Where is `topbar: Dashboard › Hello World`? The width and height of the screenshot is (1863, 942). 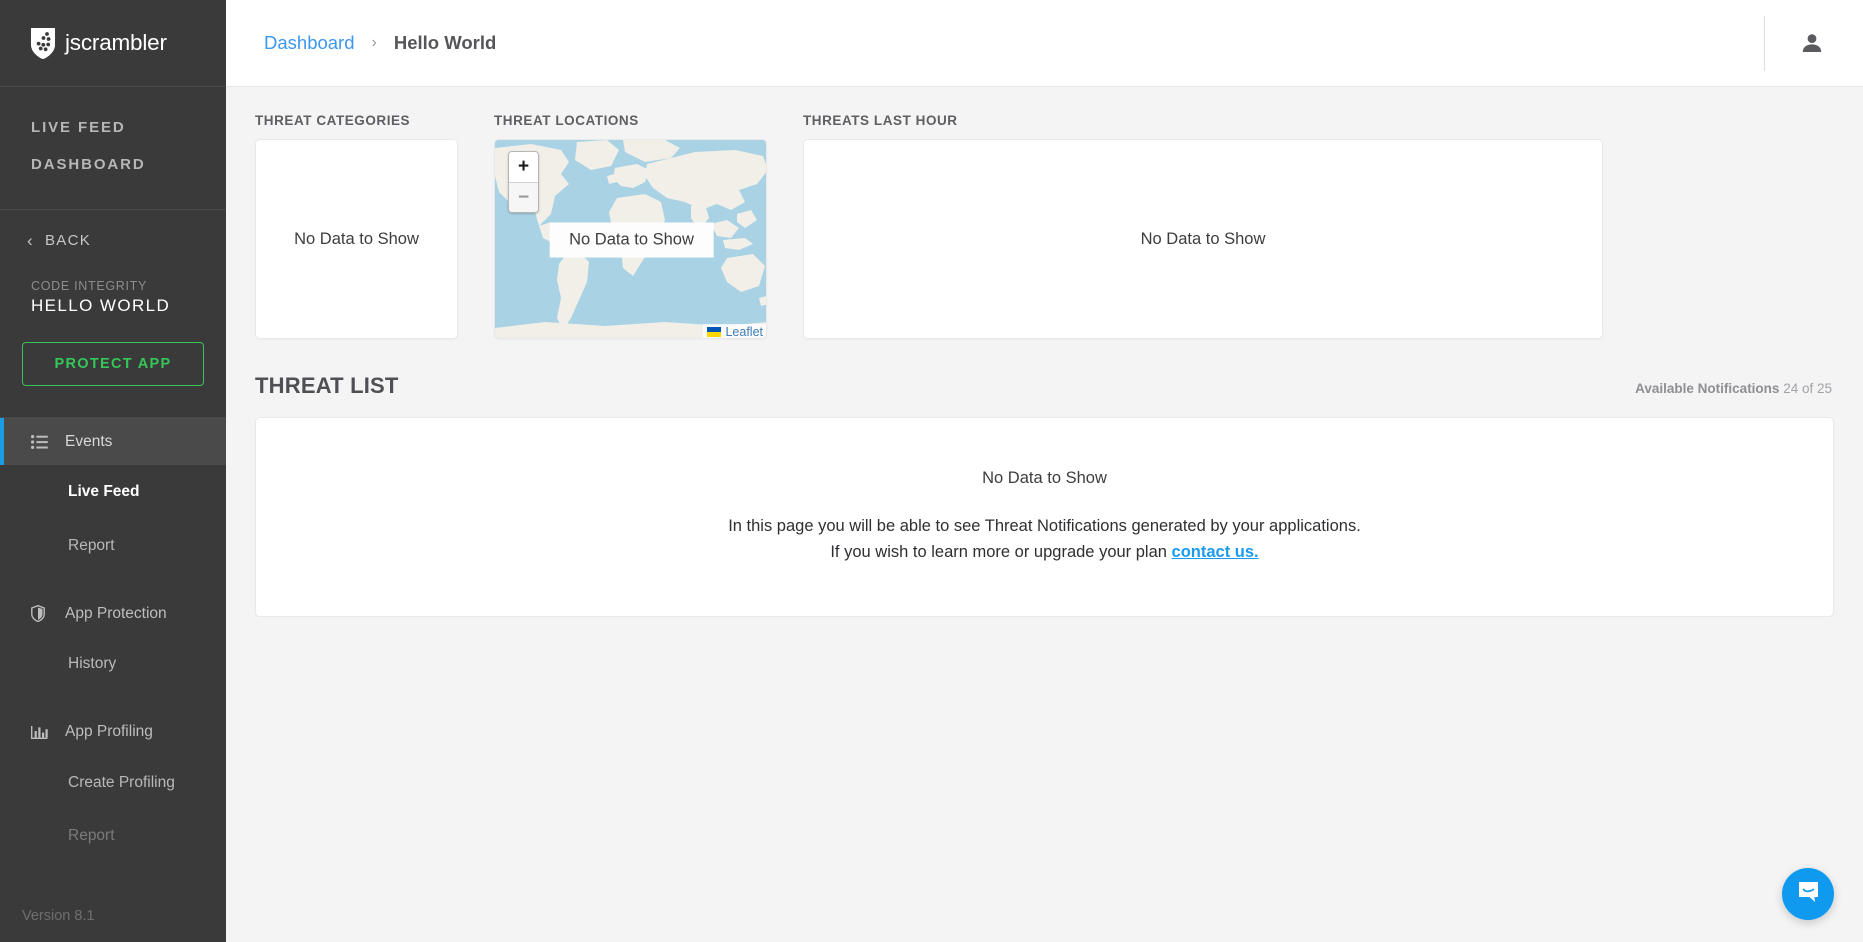 topbar: Dashboard › Hello World is located at coordinates (1044, 43).